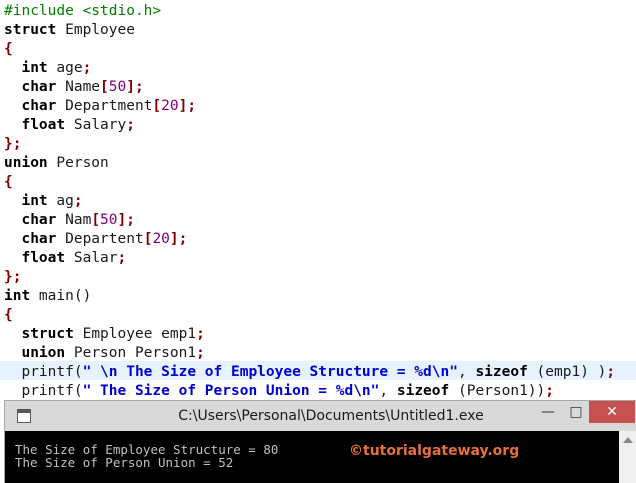 Image resolution: width=636 pixels, height=483 pixels. Describe the element at coordinates (56, 163) in the screenshot. I see `code-line: union Person` at that location.